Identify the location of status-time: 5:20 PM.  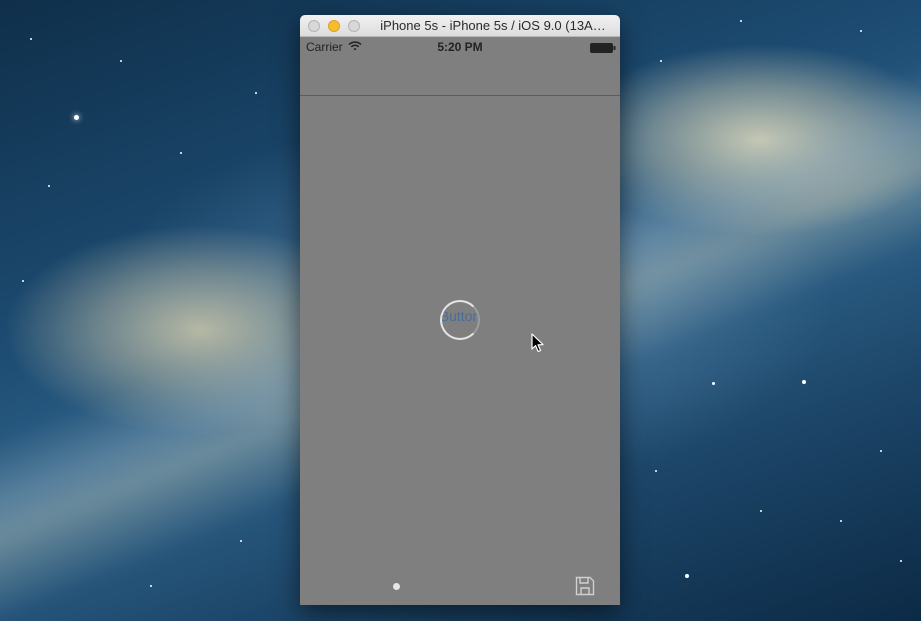
(460, 47).